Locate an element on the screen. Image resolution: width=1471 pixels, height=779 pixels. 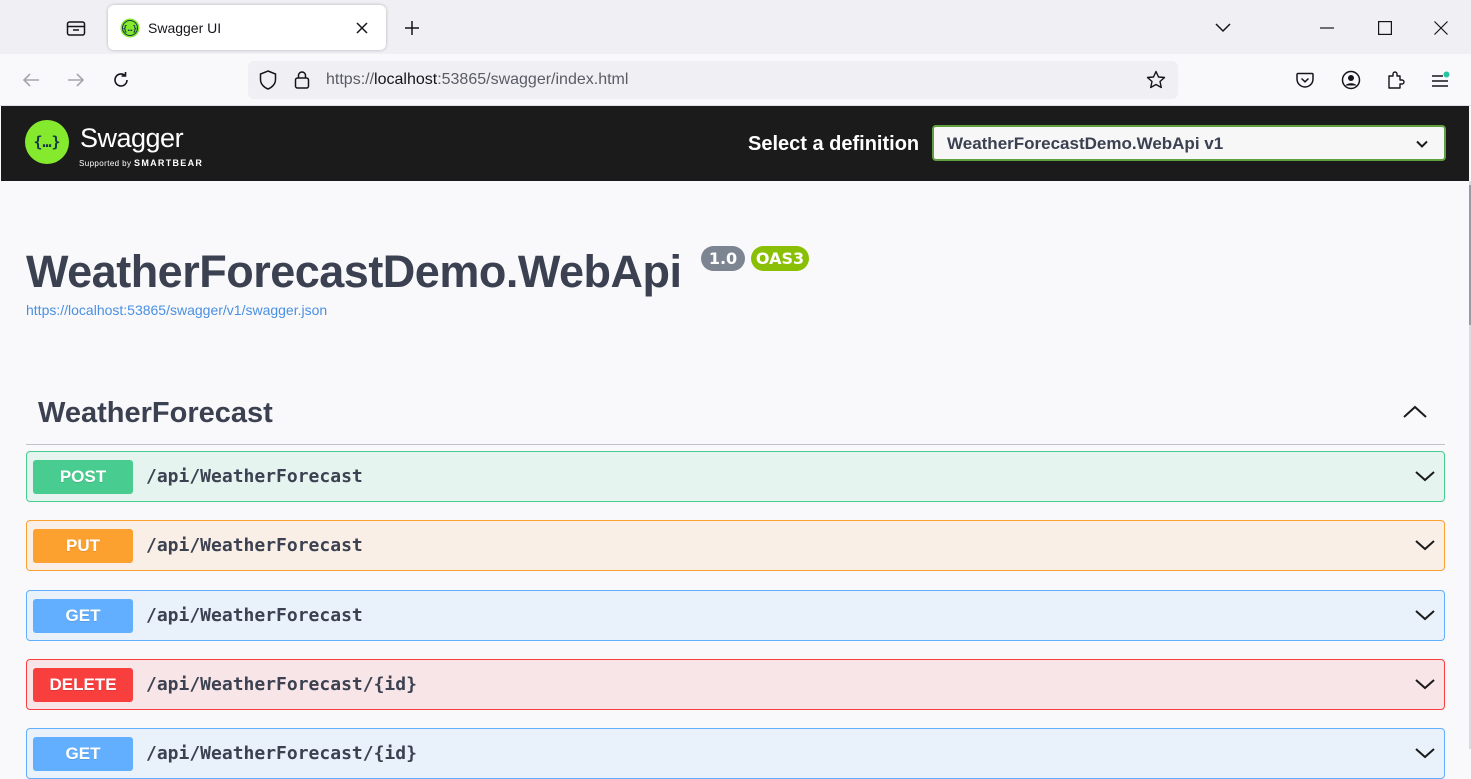
chevron-up-icon is located at coordinates (1415, 412).